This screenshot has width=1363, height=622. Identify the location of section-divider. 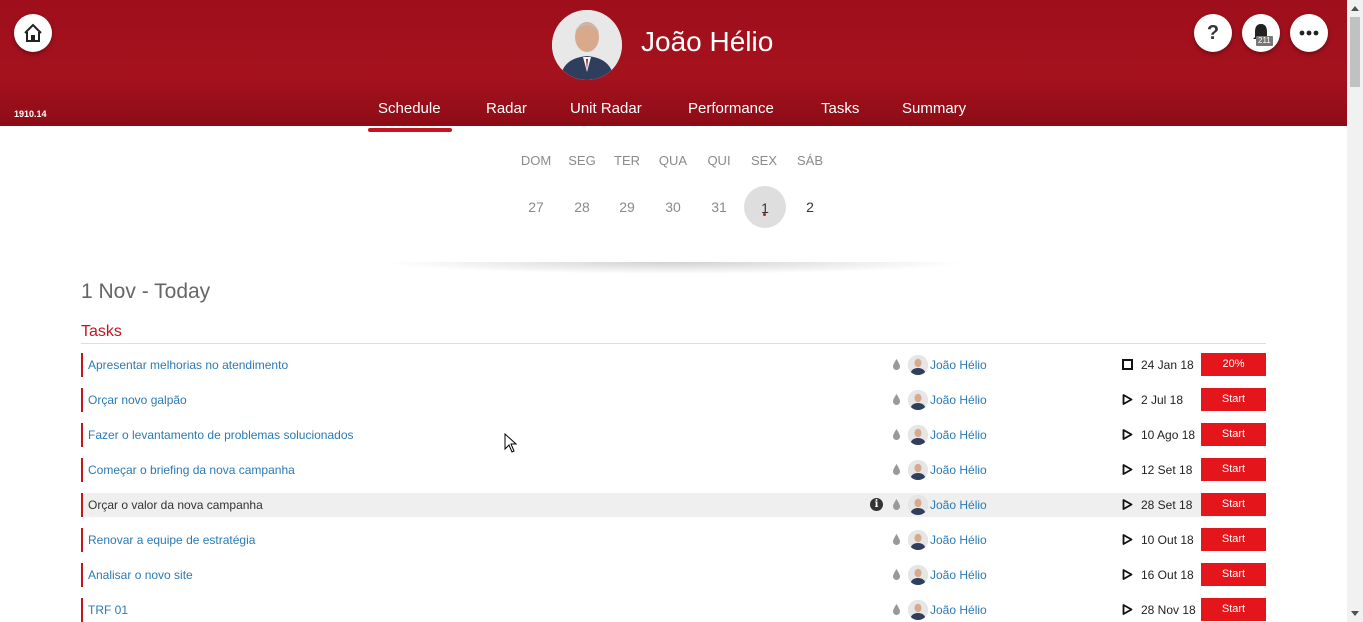
(673, 343).